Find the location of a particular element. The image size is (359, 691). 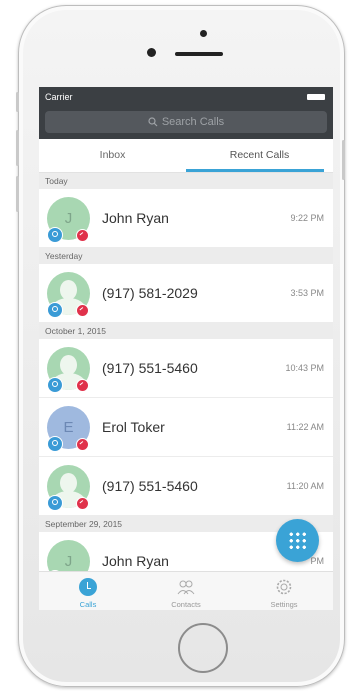

tab-recent-calls: Recent Calls is located at coordinates (259, 154).